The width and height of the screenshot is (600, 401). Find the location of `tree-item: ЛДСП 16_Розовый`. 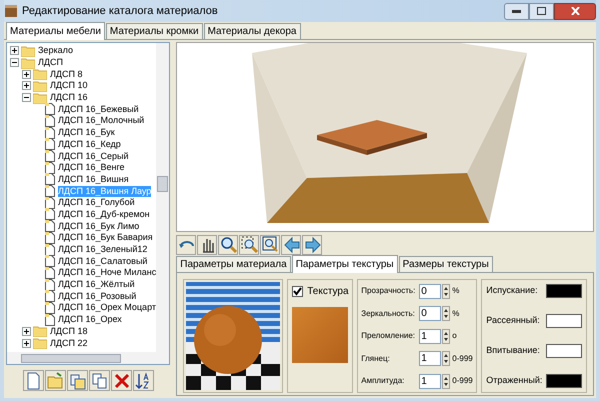

tree-item: ЛДСП 16_Розовый is located at coordinates (97, 296).